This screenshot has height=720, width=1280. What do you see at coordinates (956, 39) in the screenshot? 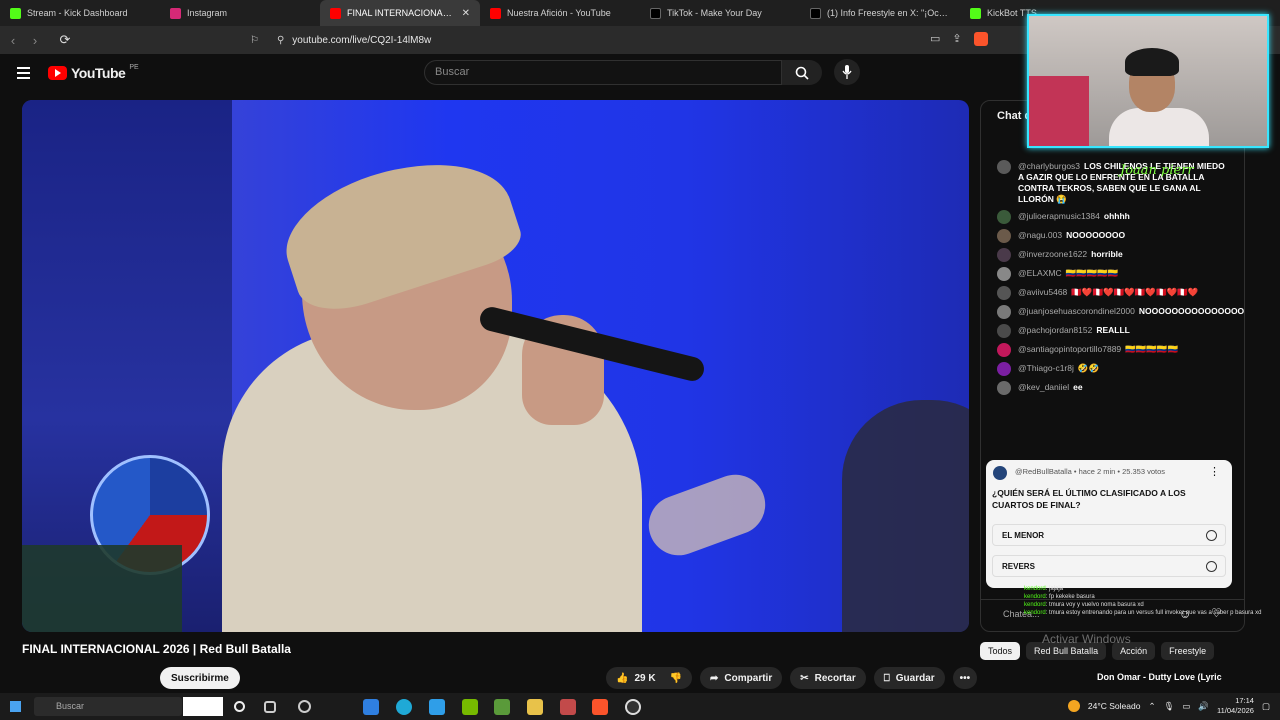
I see `share-icon: ⇪` at bounding box center [956, 39].